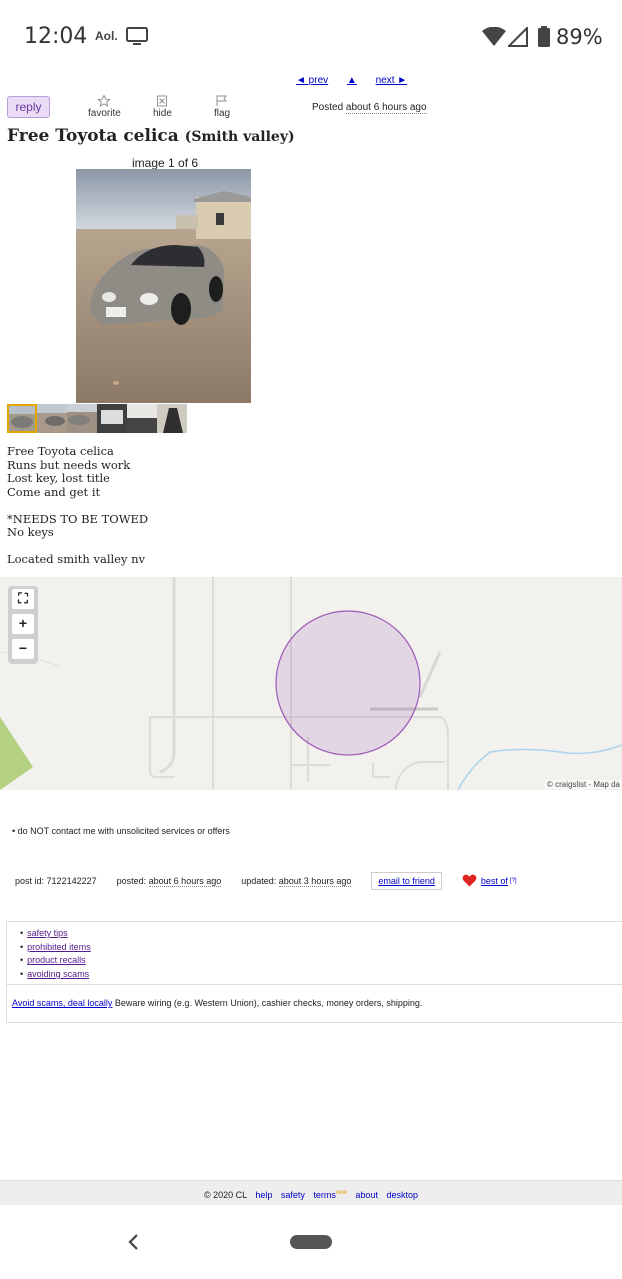 Image resolution: width=622 pixels, height=1279 pixels. What do you see at coordinates (58, 478) in the screenshot?
I see `description-line: Lost key, lost title` at bounding box center [58, 478].